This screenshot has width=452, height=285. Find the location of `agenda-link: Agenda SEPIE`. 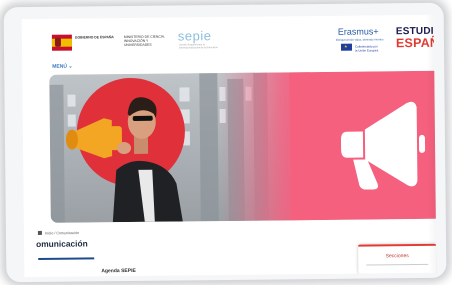

agenda-link: Agenda SEPIE is located at coordinates (118, 271).